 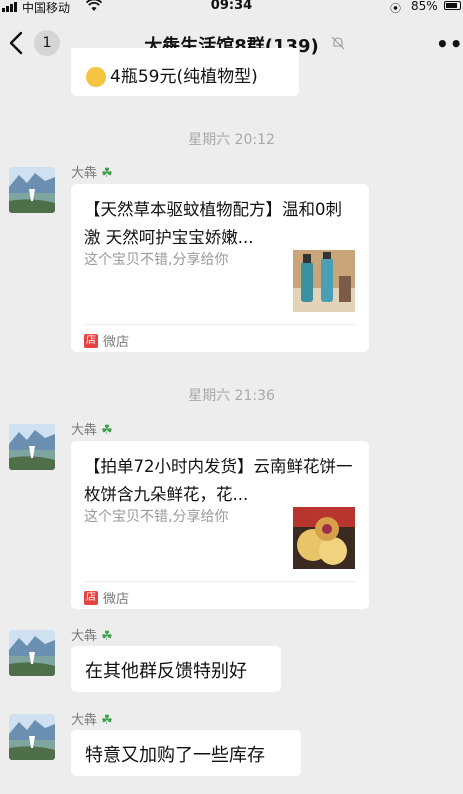 I want to click on battery-icon, so click(x=452, y=5).